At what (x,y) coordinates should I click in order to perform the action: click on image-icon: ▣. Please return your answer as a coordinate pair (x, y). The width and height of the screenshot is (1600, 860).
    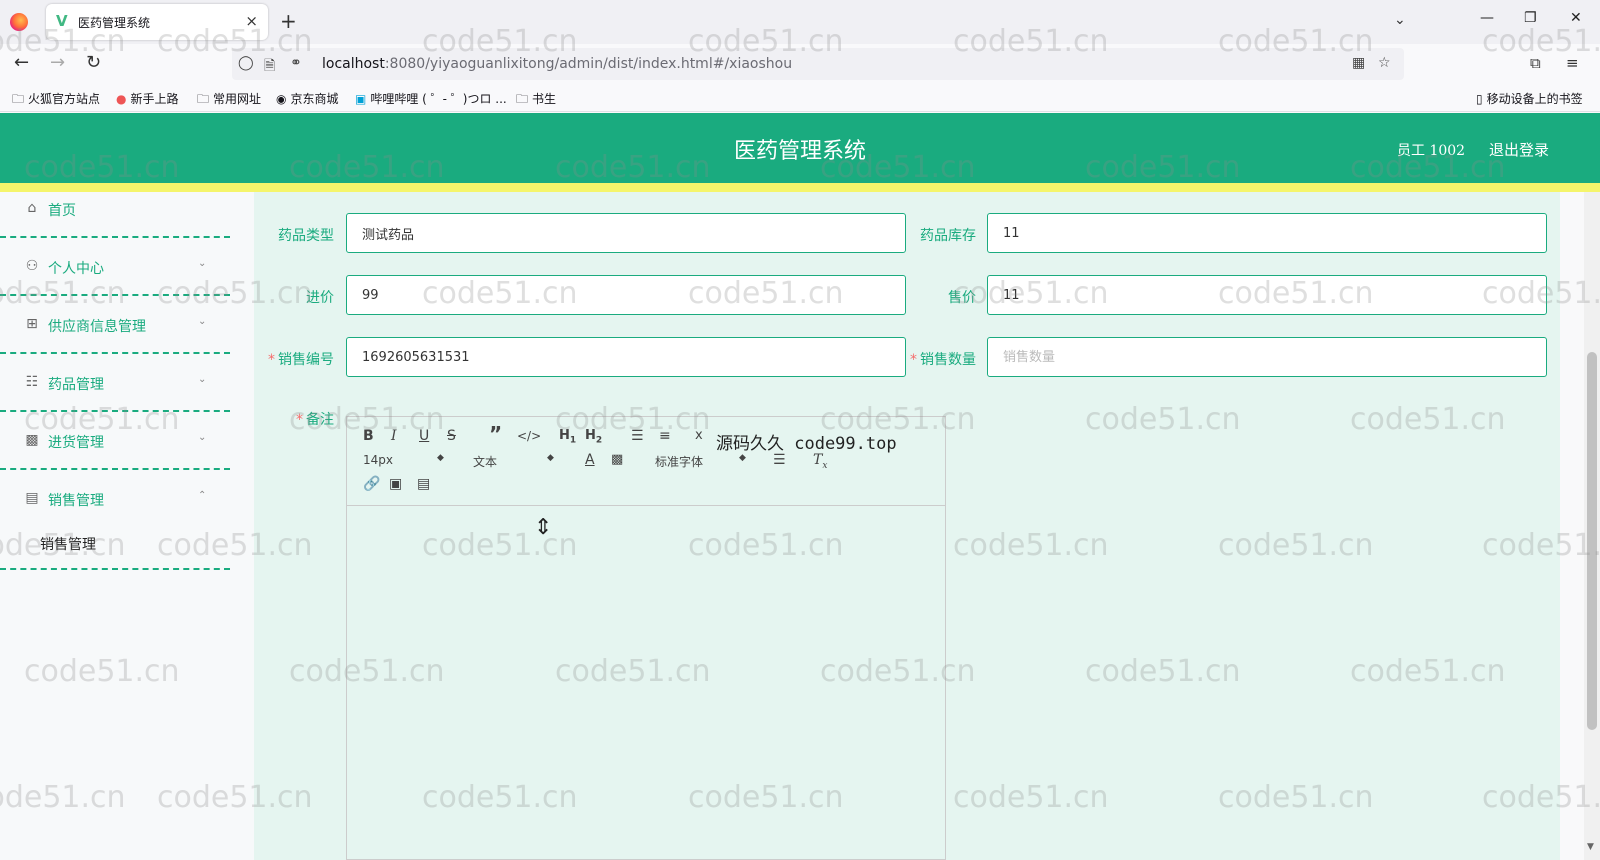
    Looking at the image, I should click on (395, 484).